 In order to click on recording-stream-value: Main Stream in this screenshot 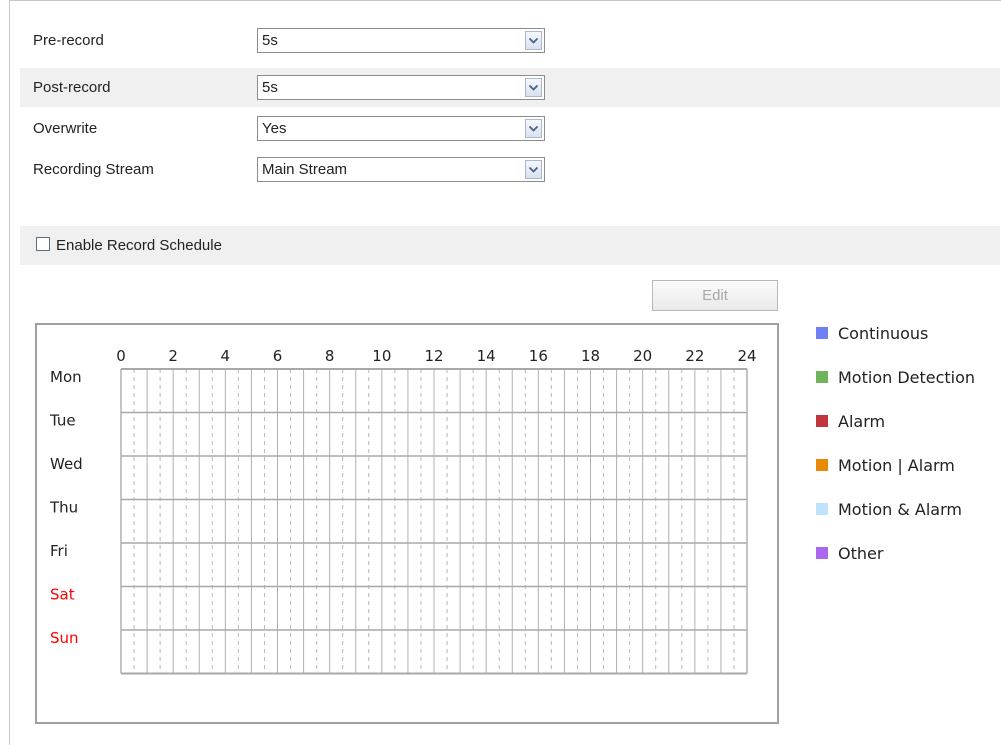, I will do `click(305, 169)`.